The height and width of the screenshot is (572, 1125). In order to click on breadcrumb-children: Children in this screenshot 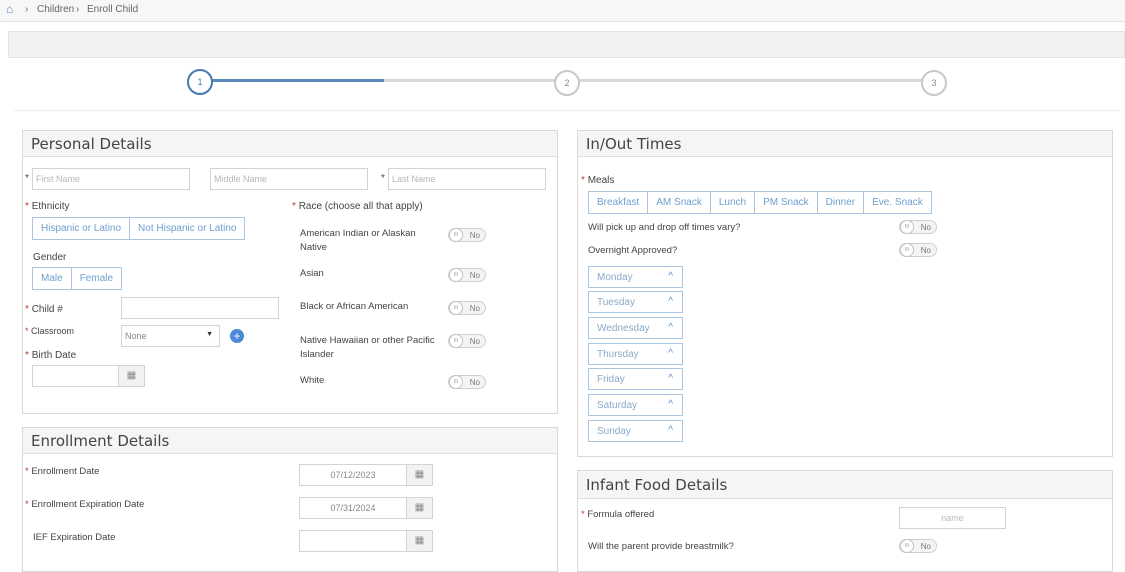, I will do `click(55, 9)`.